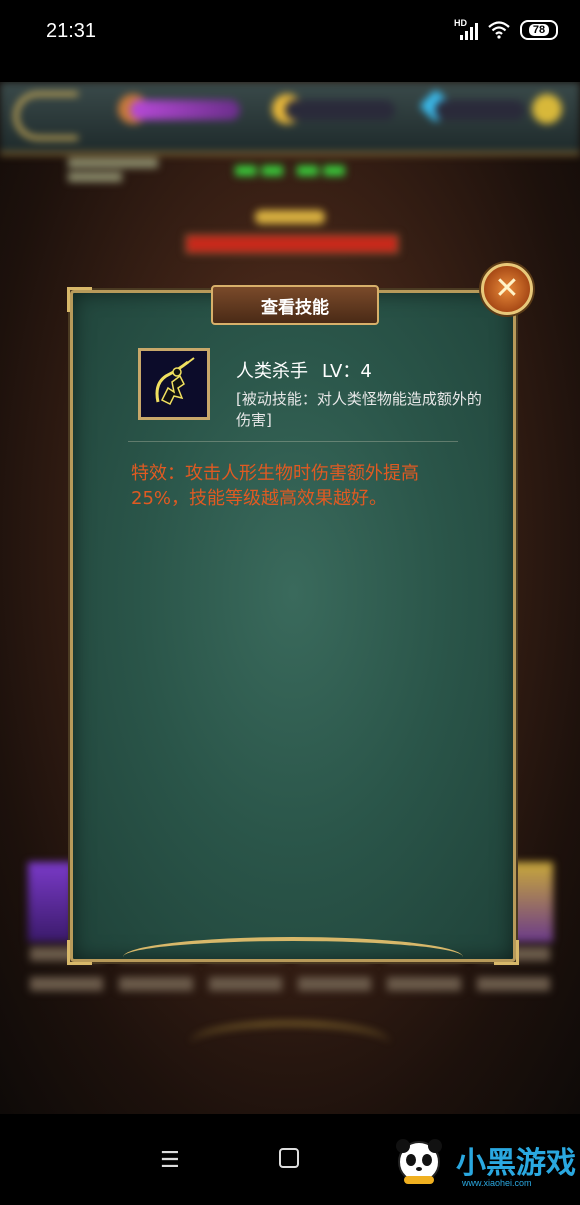 This screenshot has height=1205, width=580. What do you see at coordinates (497, 1183) in the screenshot?
I see `watermark-url: www.xiaohei.com` at bounding box center [497, 1183].